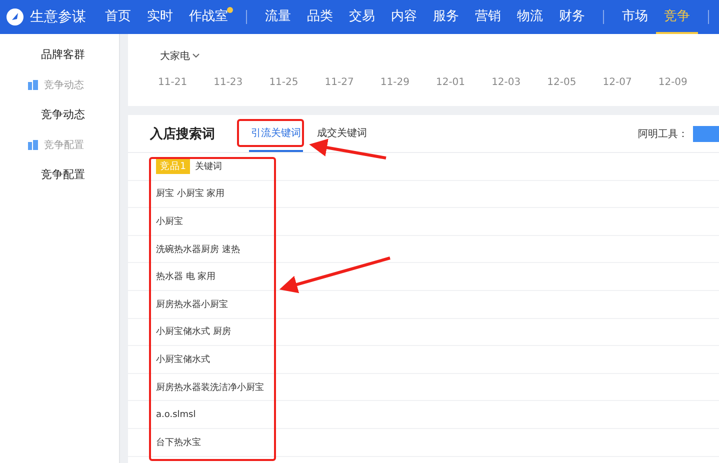 The width and height of the screenshot is (719, 463). Describe the element at coordinates (395, 82) in the screenshot. I see `axis-label: 11-29` at that location.